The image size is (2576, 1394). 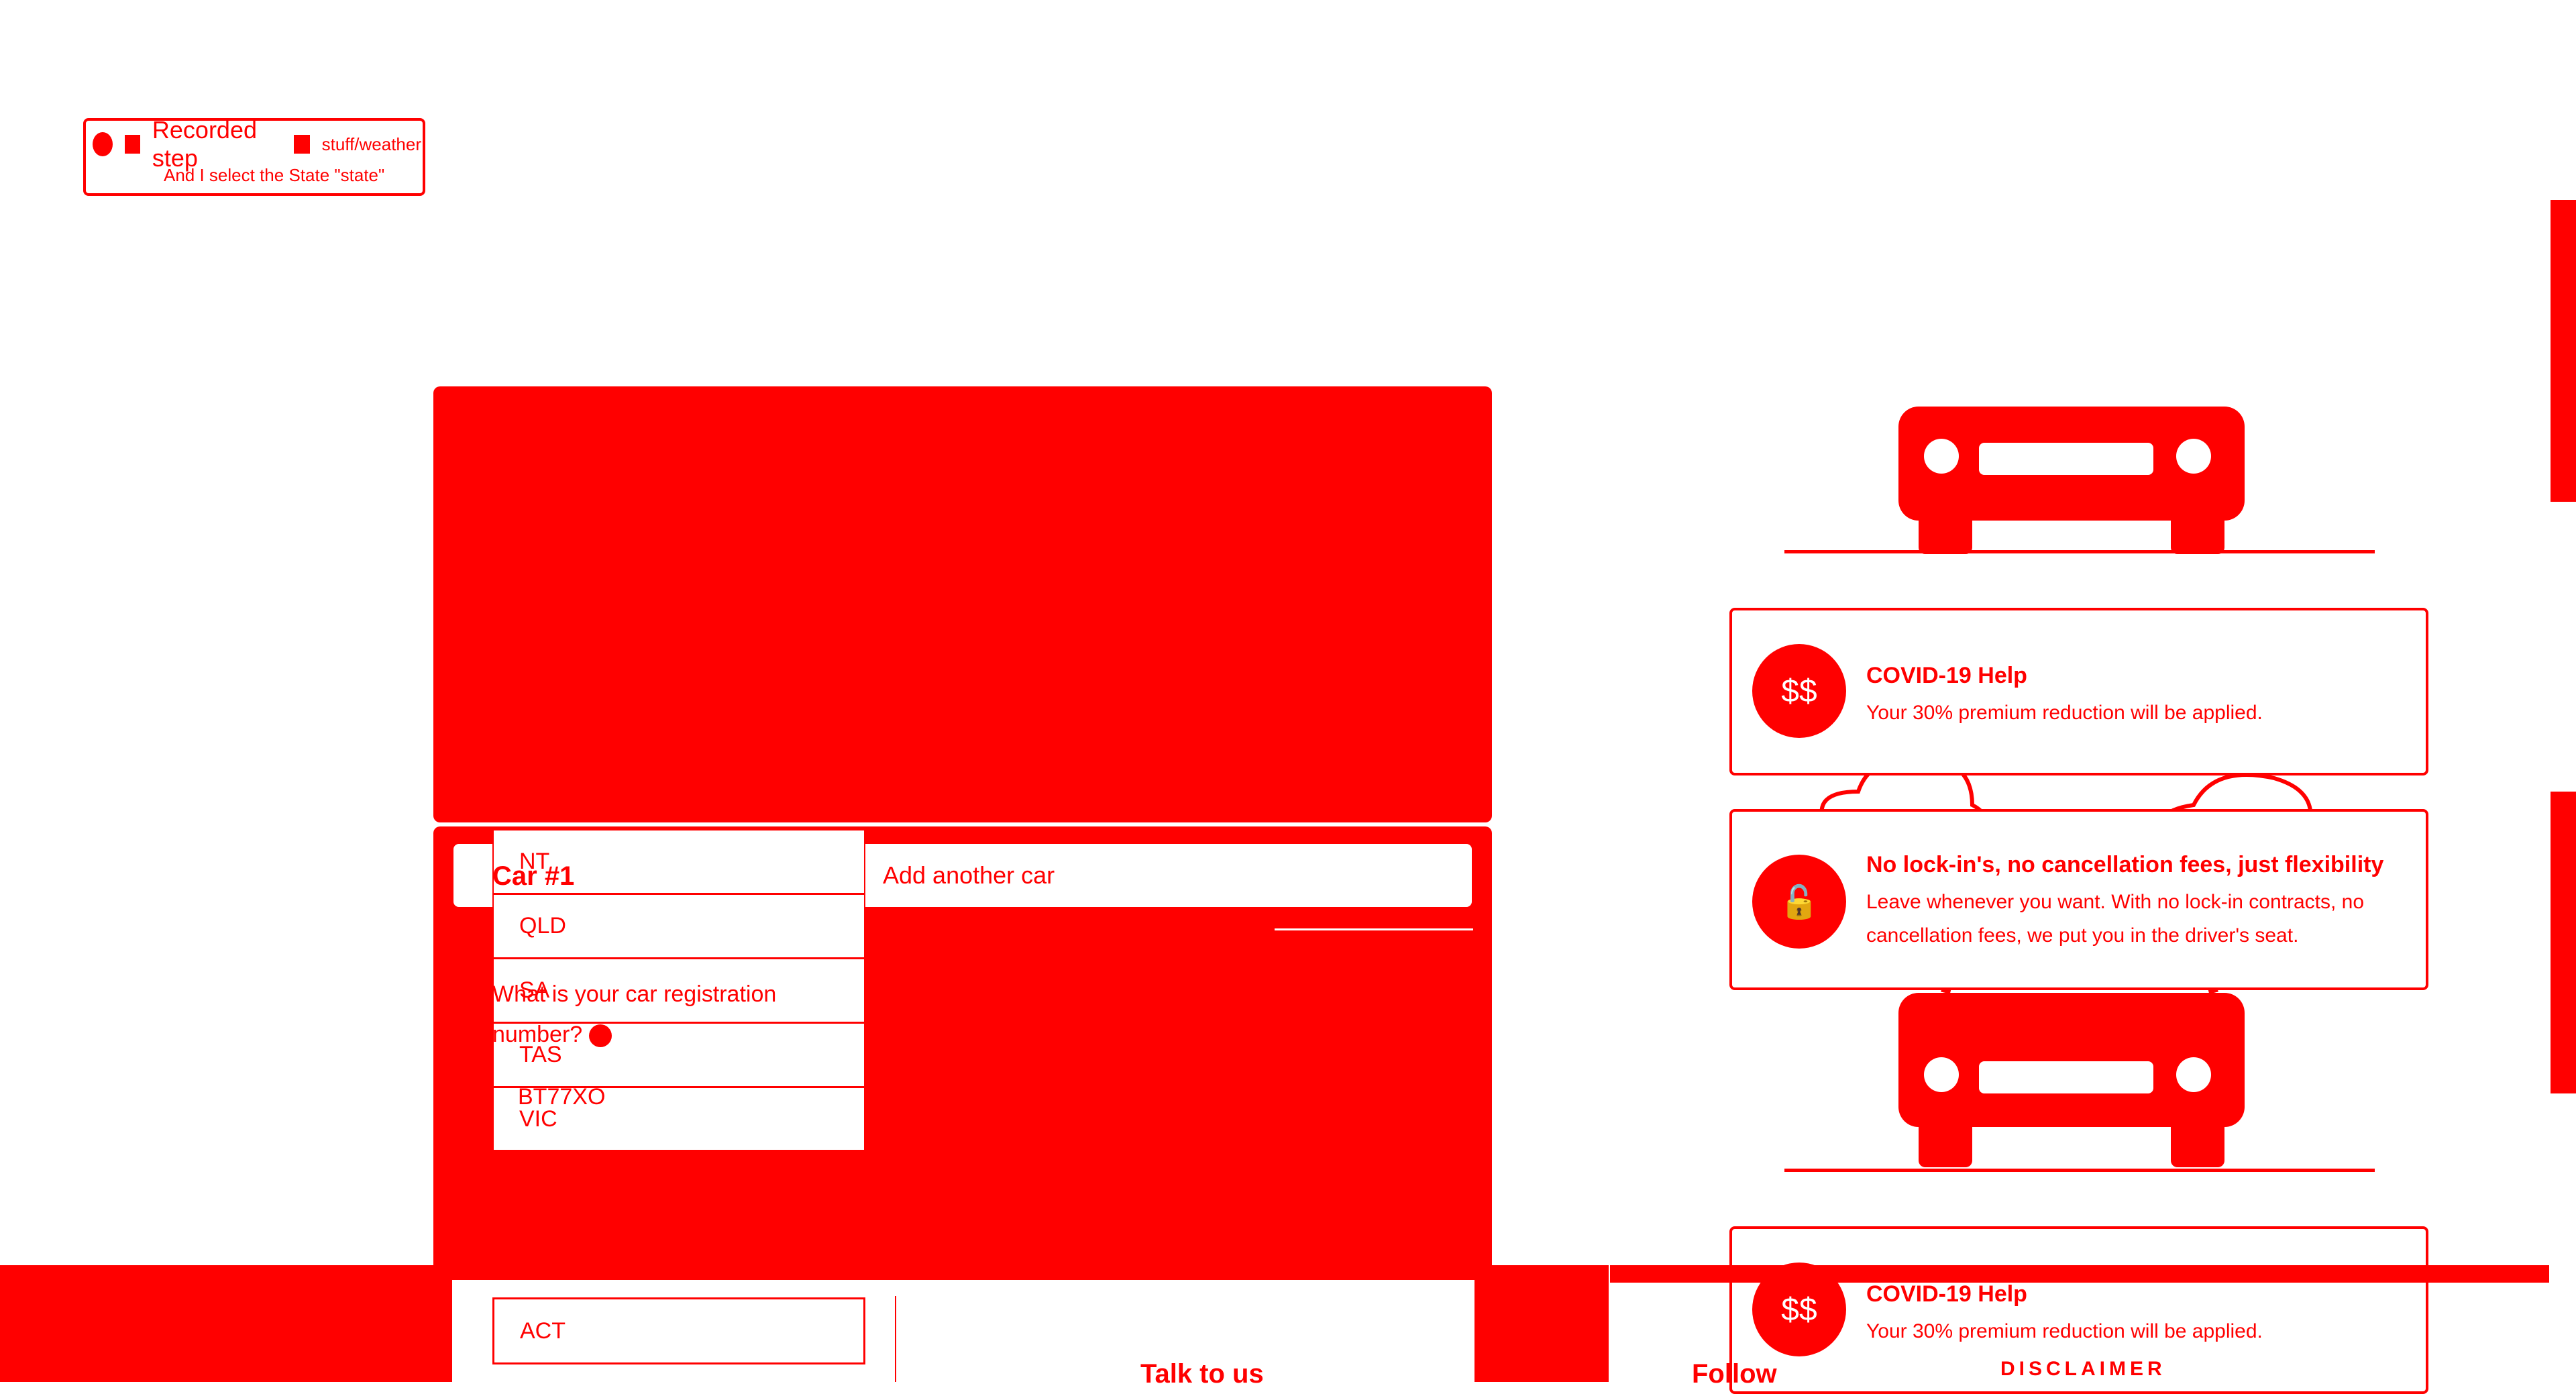 I want to click on footer-divider, so click(x=895, y=1339).